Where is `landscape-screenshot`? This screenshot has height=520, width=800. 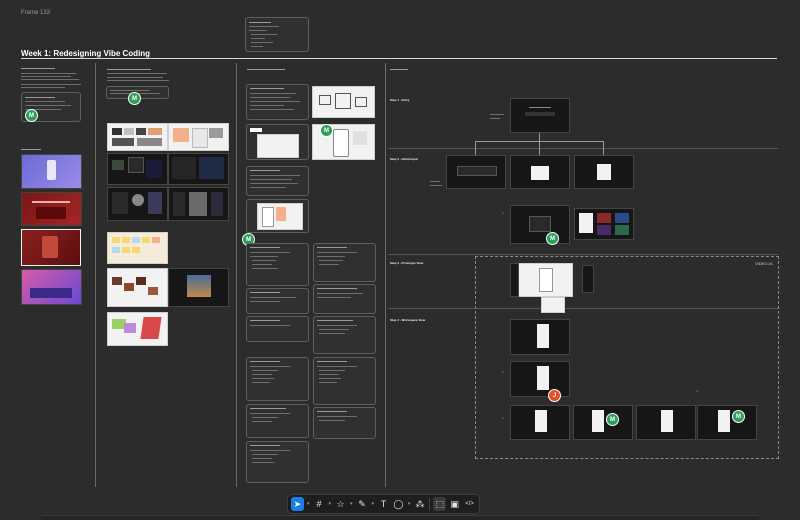
landscape-screenshot is located at coordinates (198, 287).